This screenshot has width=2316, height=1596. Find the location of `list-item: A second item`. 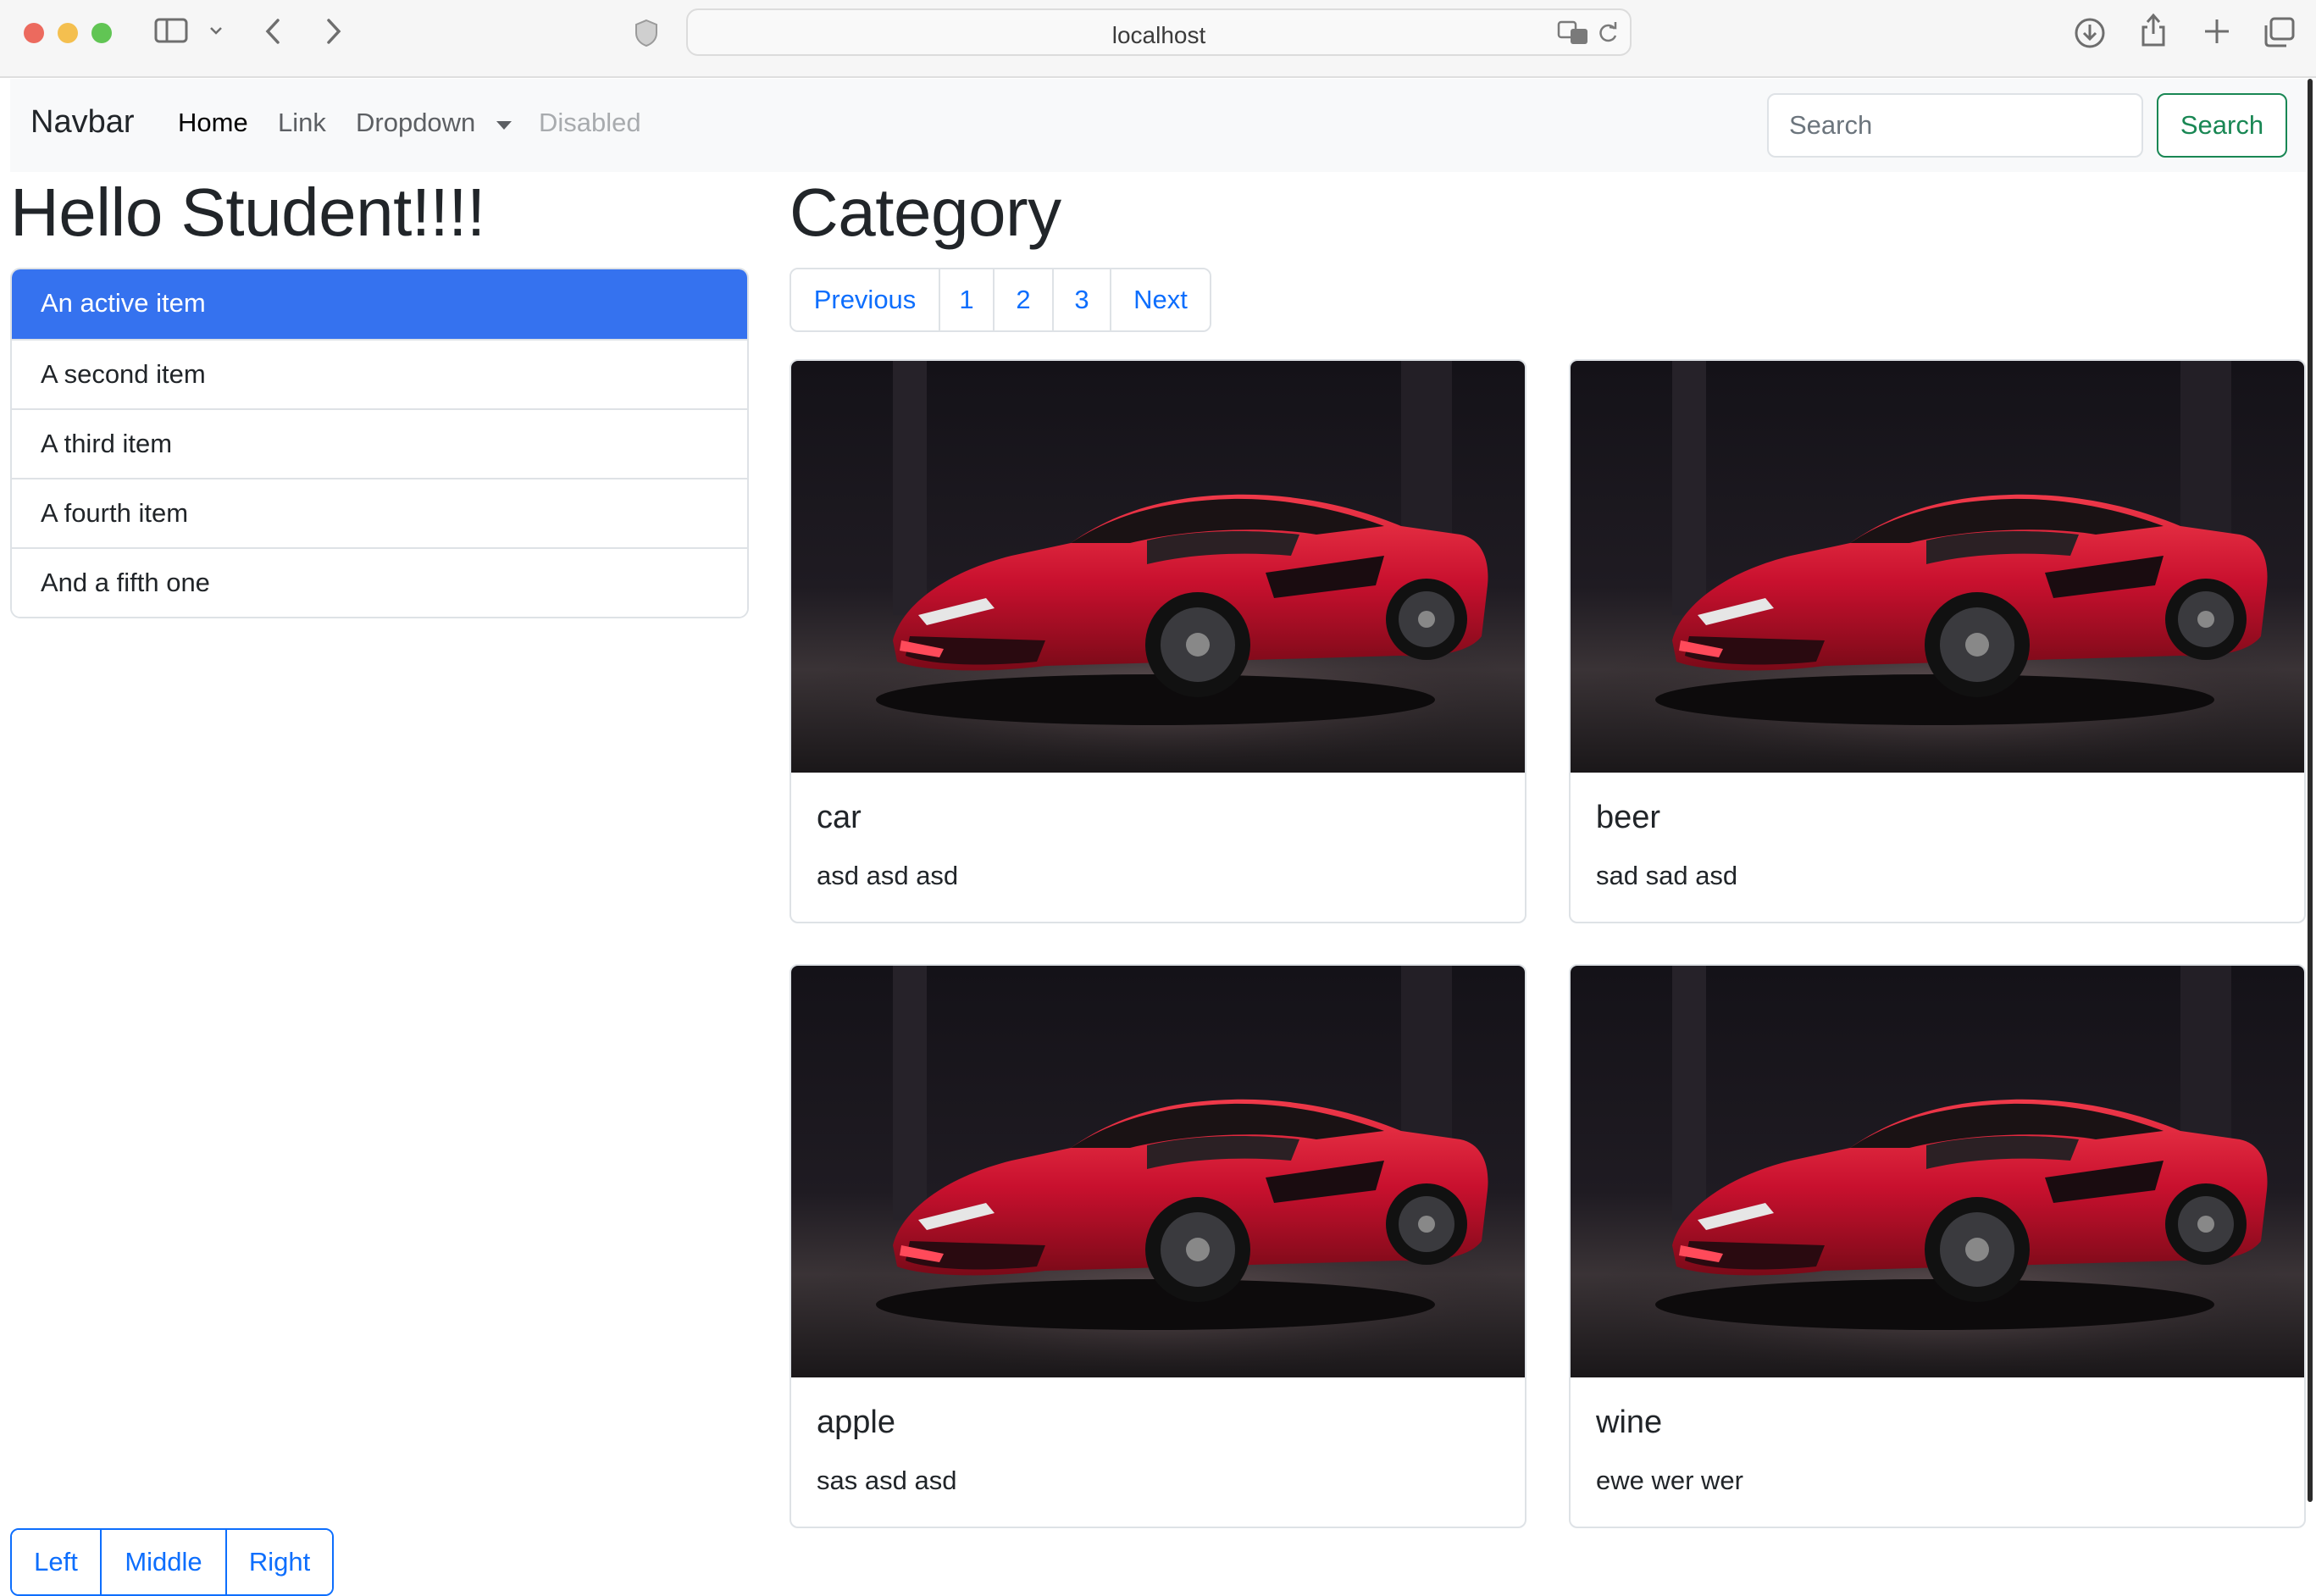

list-item: A second item is located at coordinates (379, 373).